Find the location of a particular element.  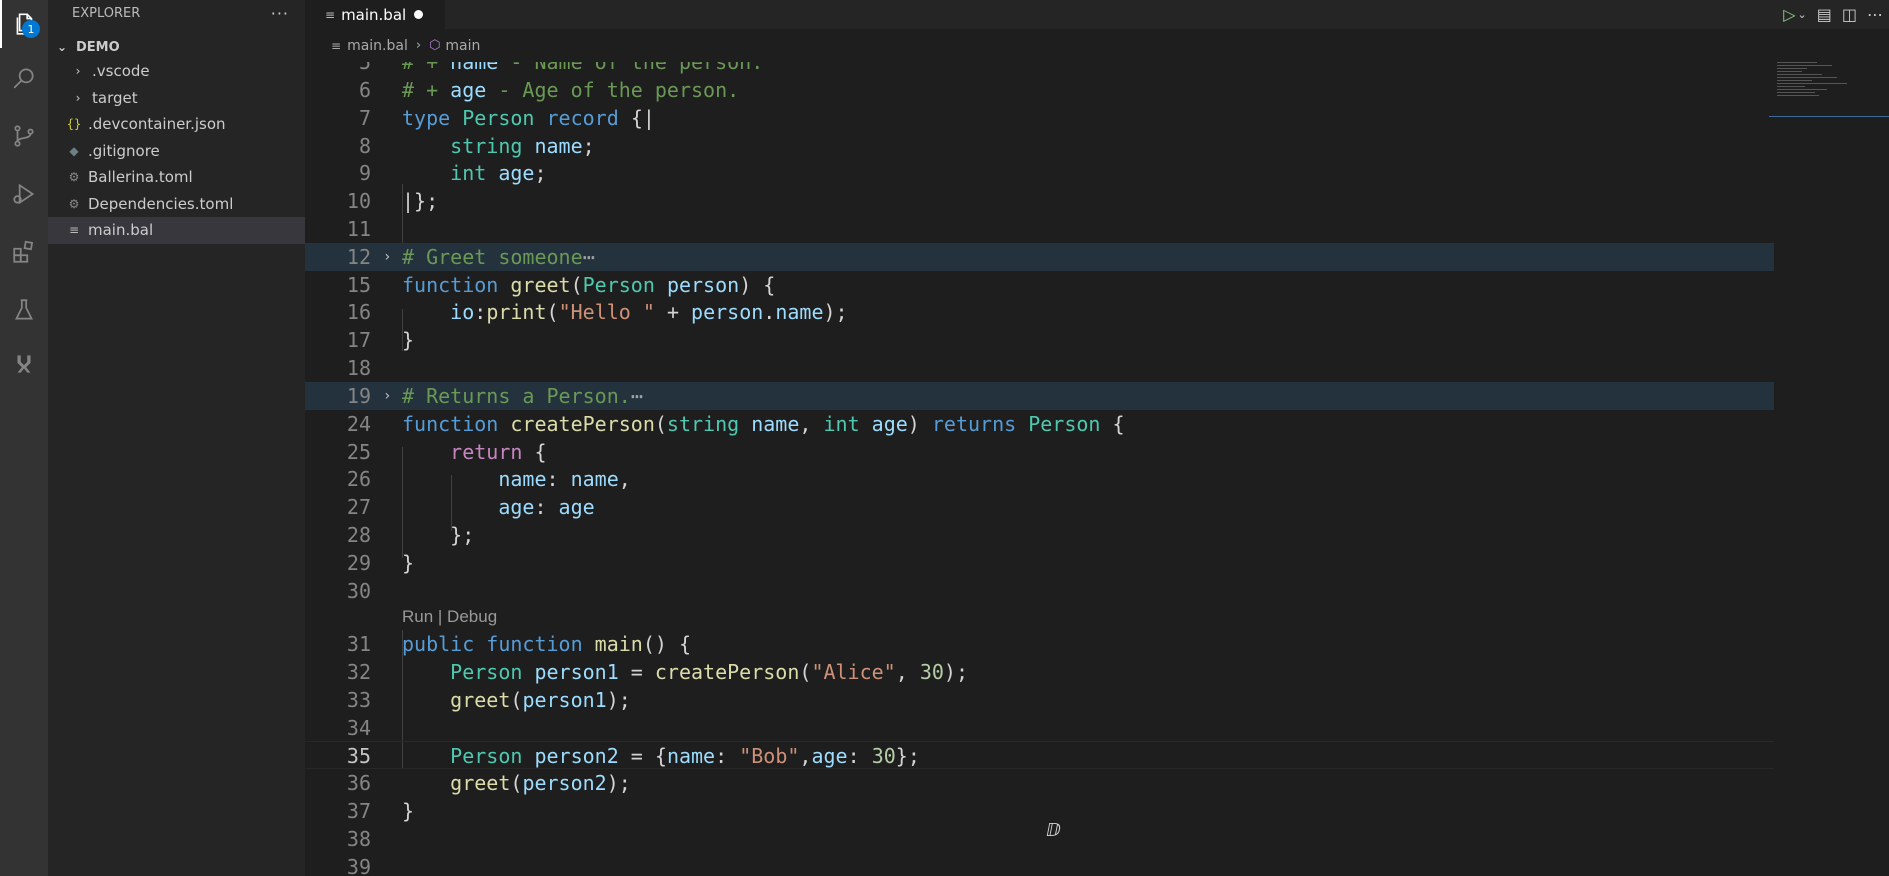

code-line: 26 name: name, is located at coordinates (488, 479).